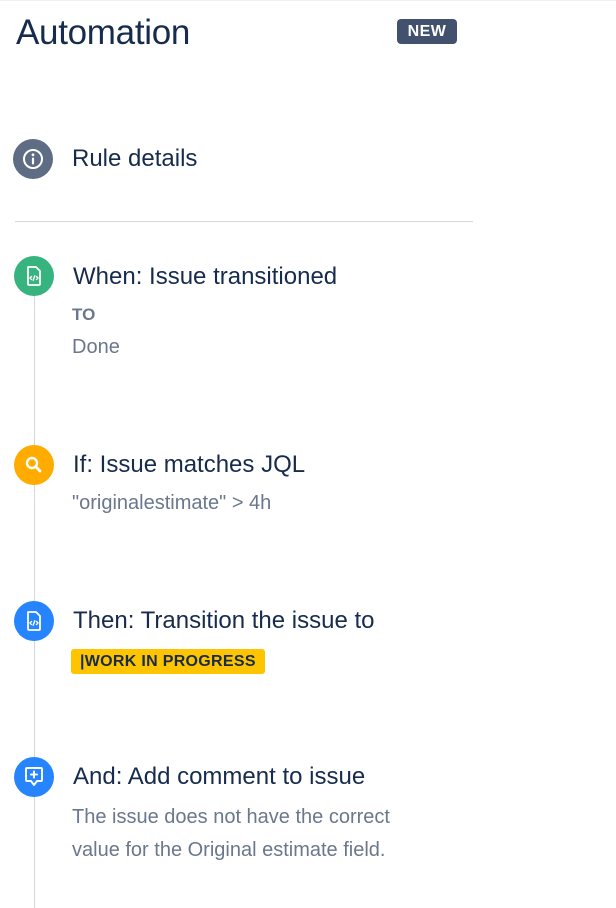  I want to click on comment-title: And: Add comment to issue, so click(219, 777).